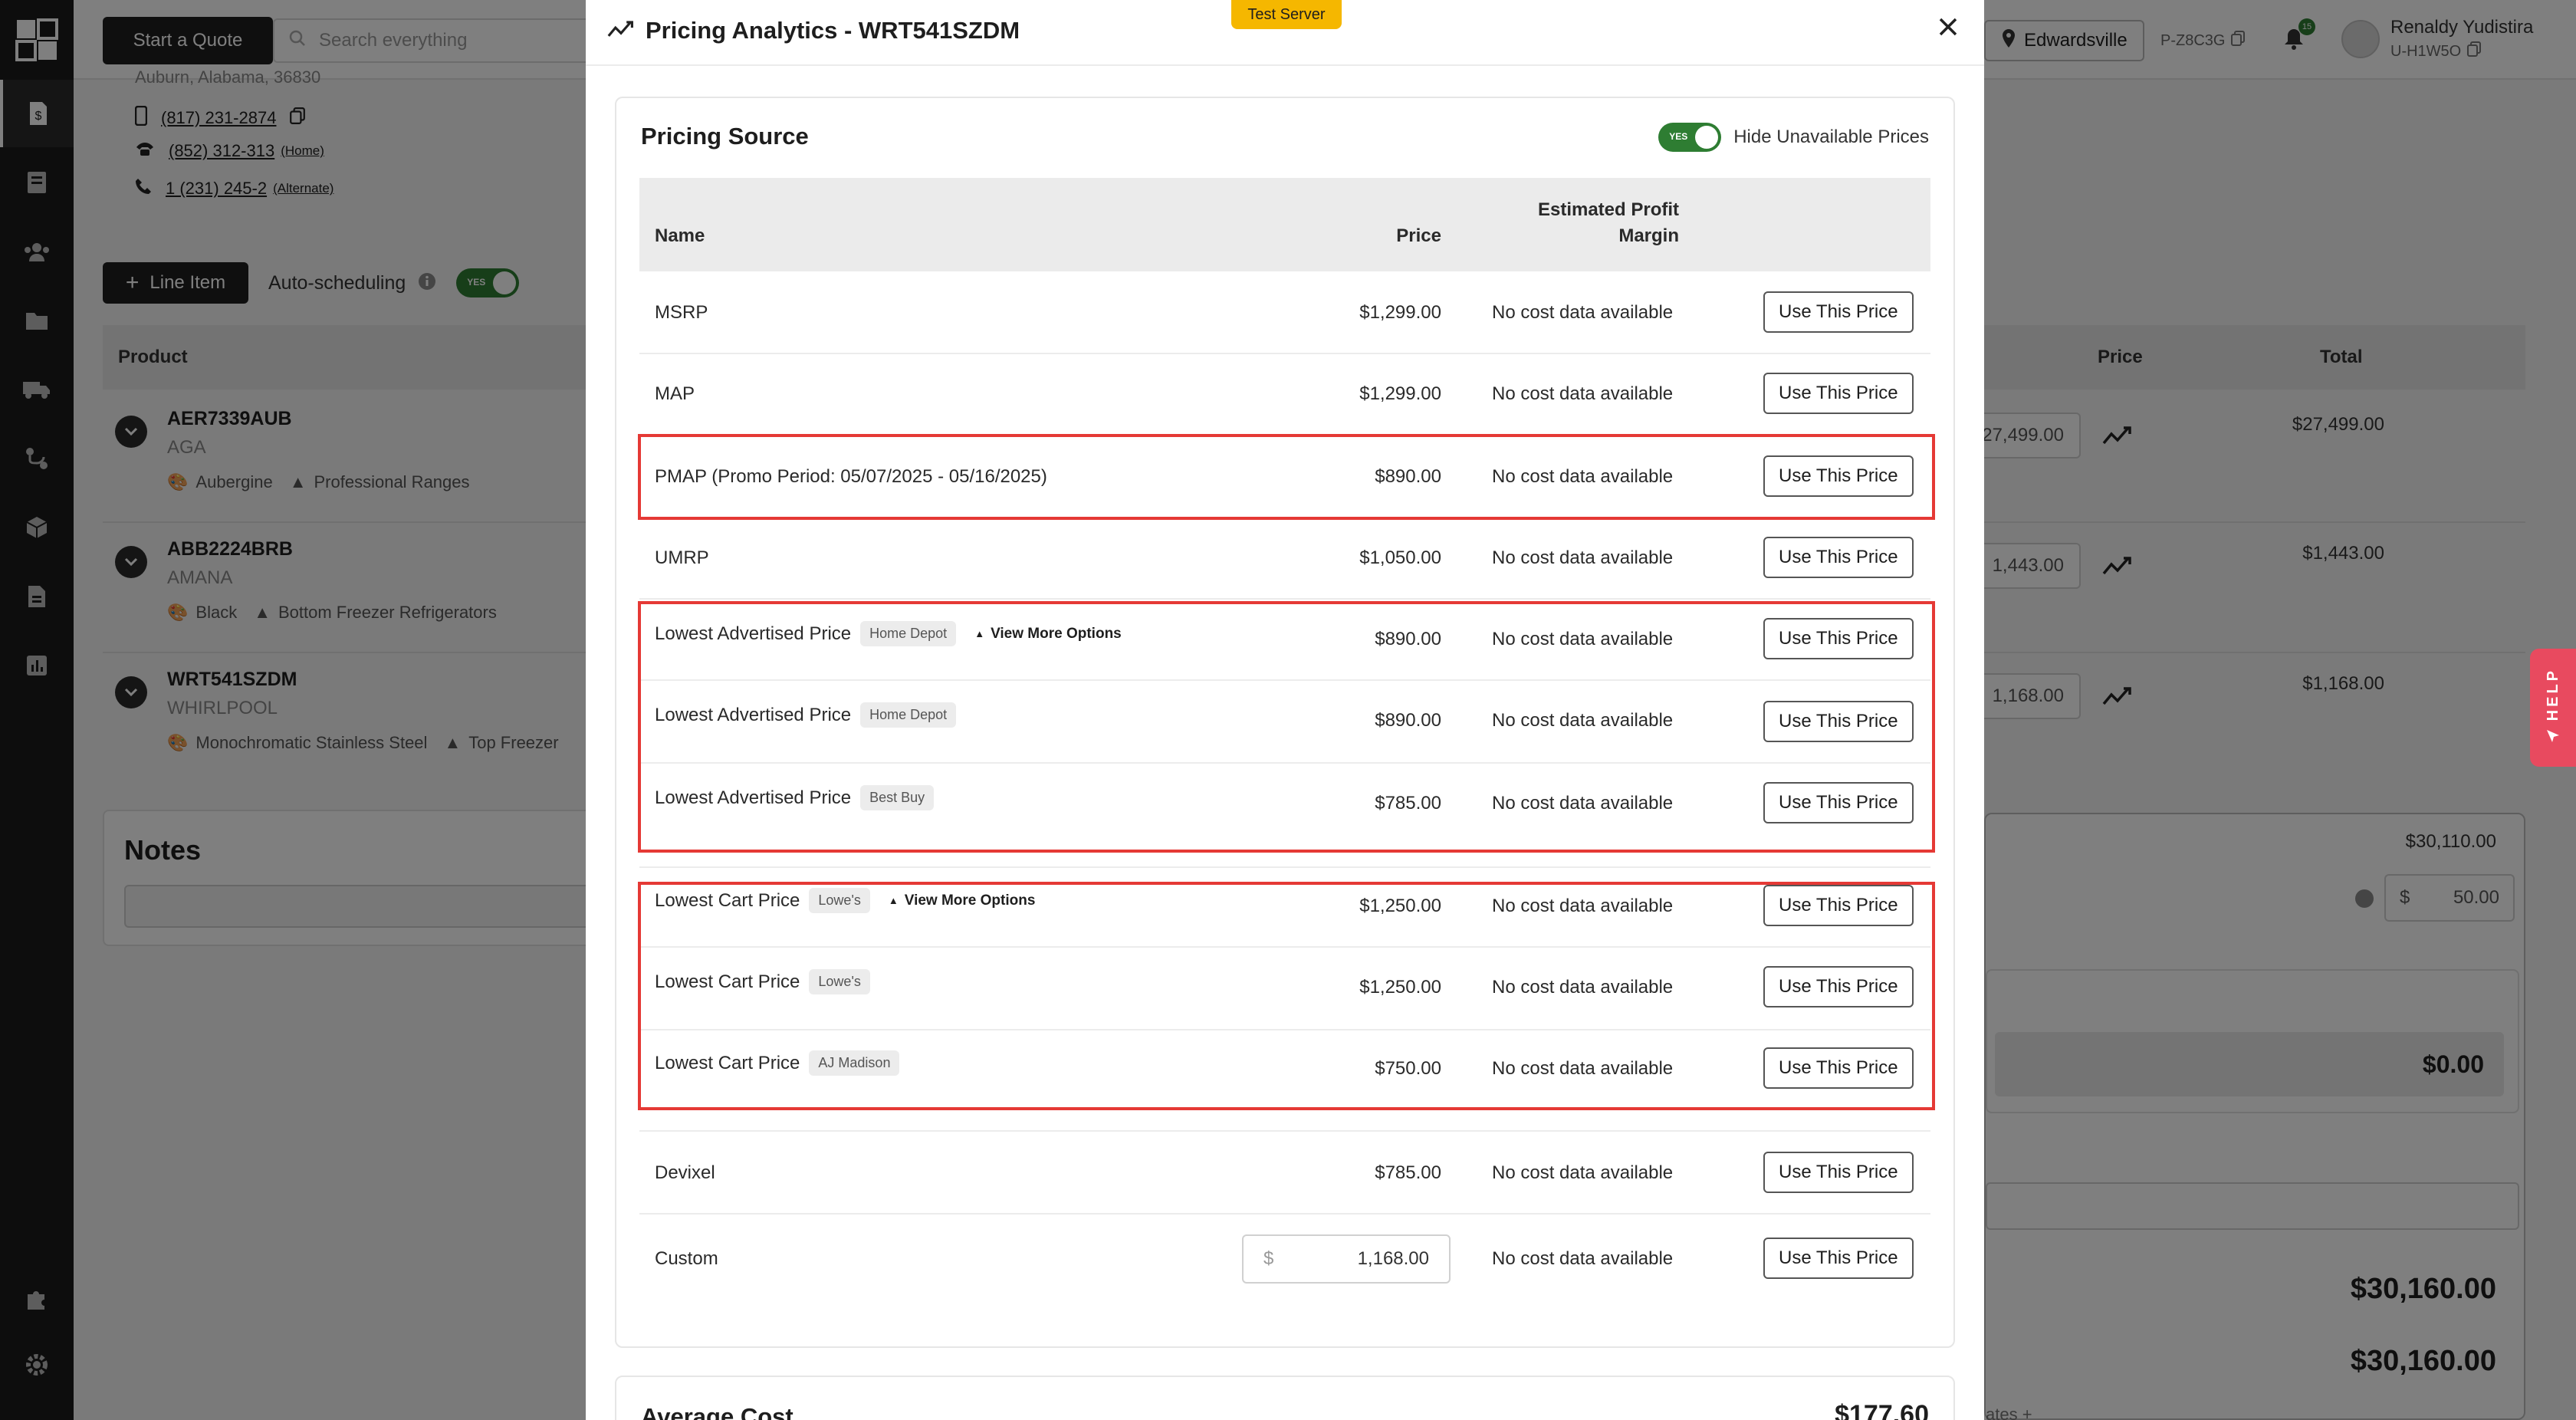  I want to click on pricing-table-header: Name Price Estimated Profit Margin, so click(1285, 224).